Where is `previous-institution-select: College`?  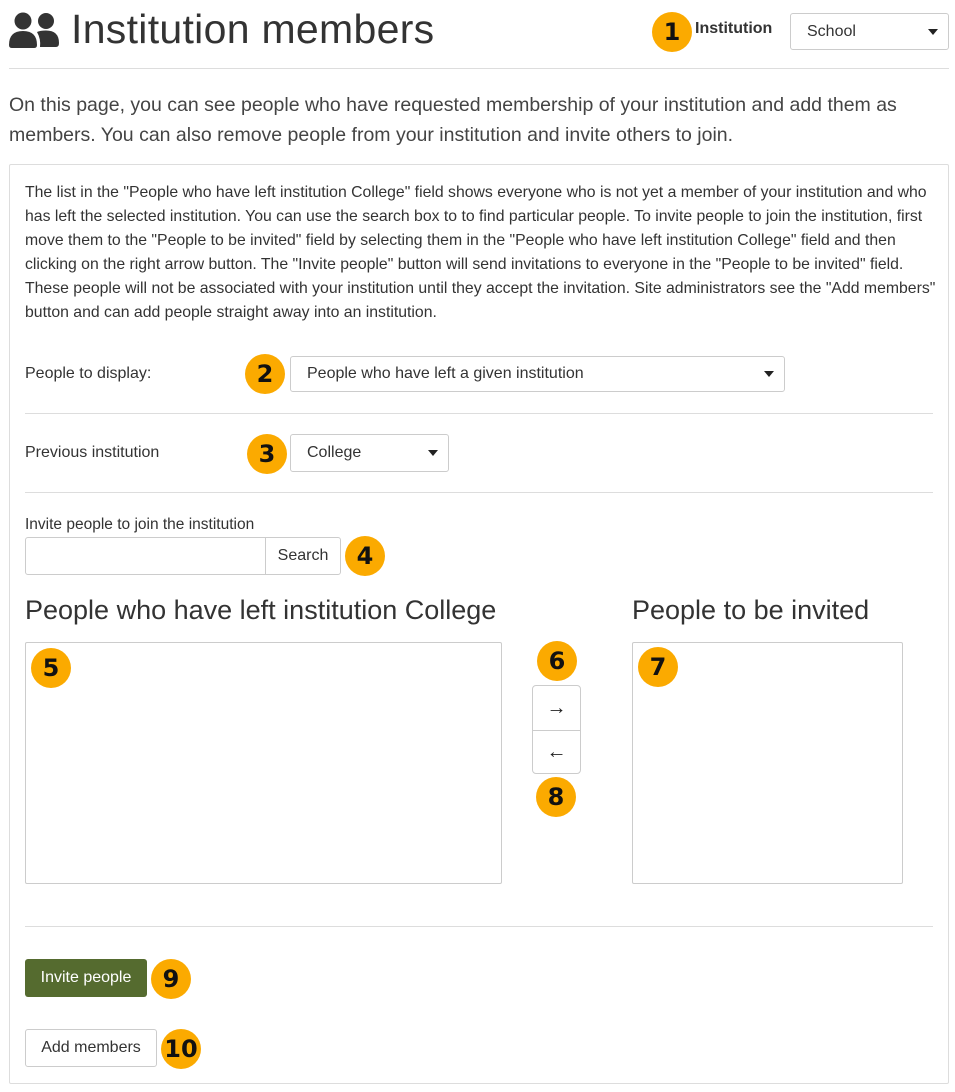
previous-institution-select: College is located at coordinates (369, 453).